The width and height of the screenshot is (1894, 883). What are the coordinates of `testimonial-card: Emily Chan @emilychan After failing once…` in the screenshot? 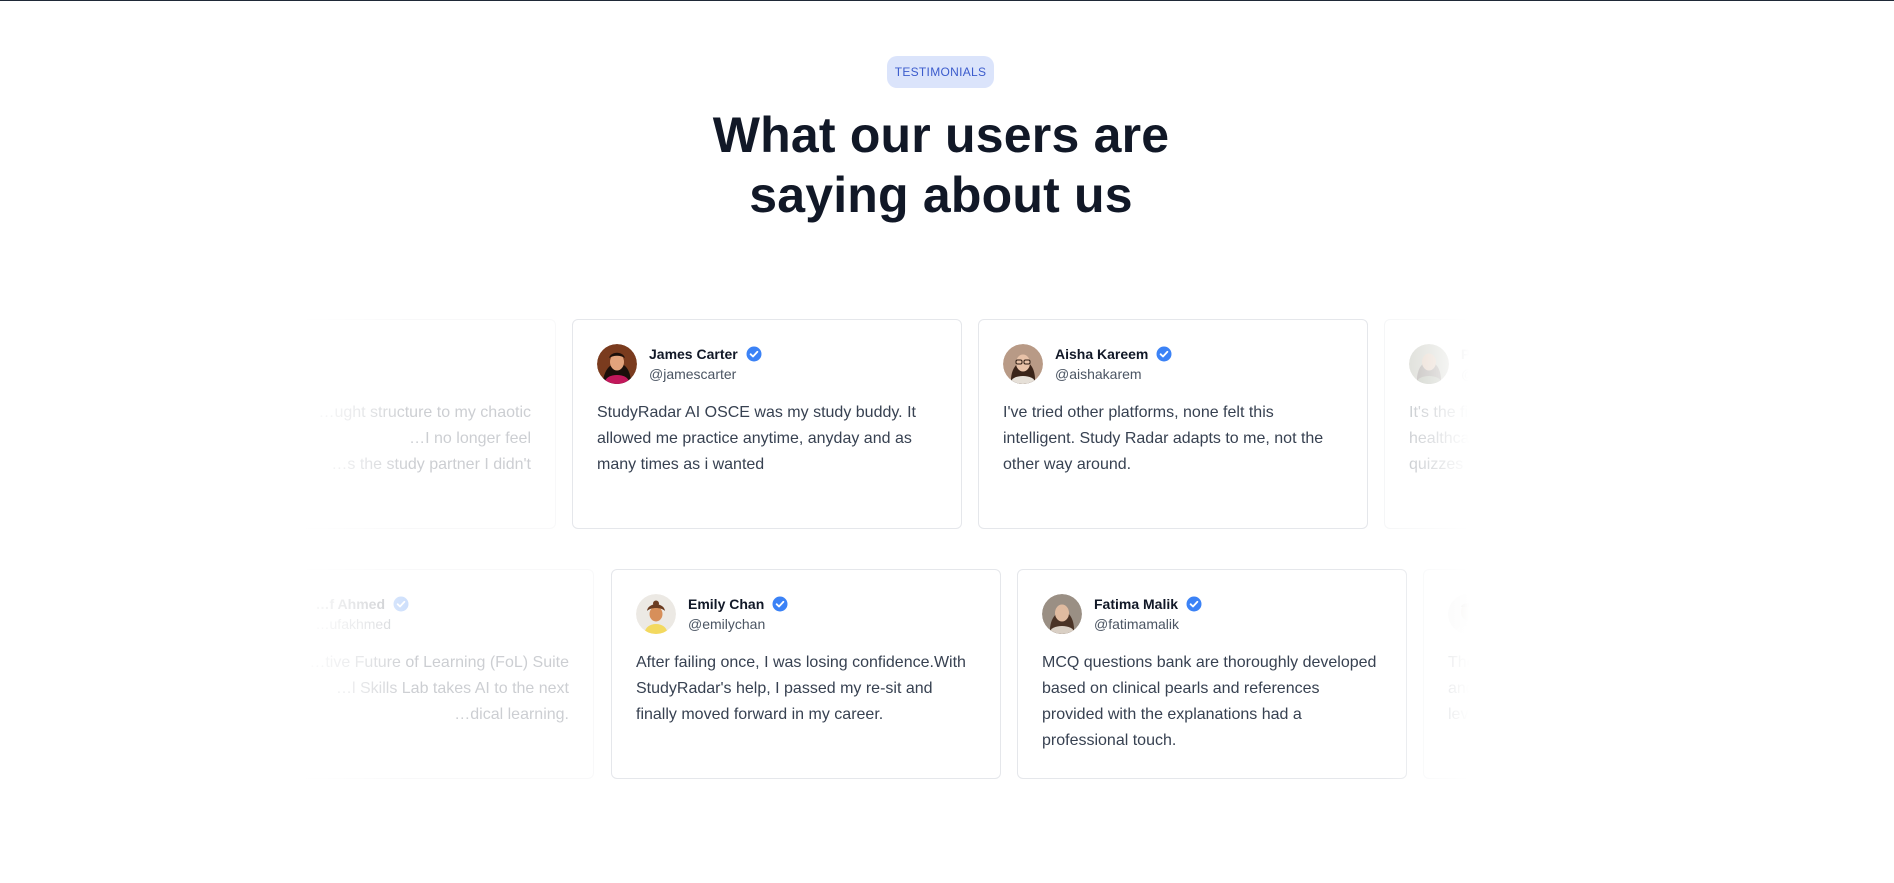 It's located at (806, 674).